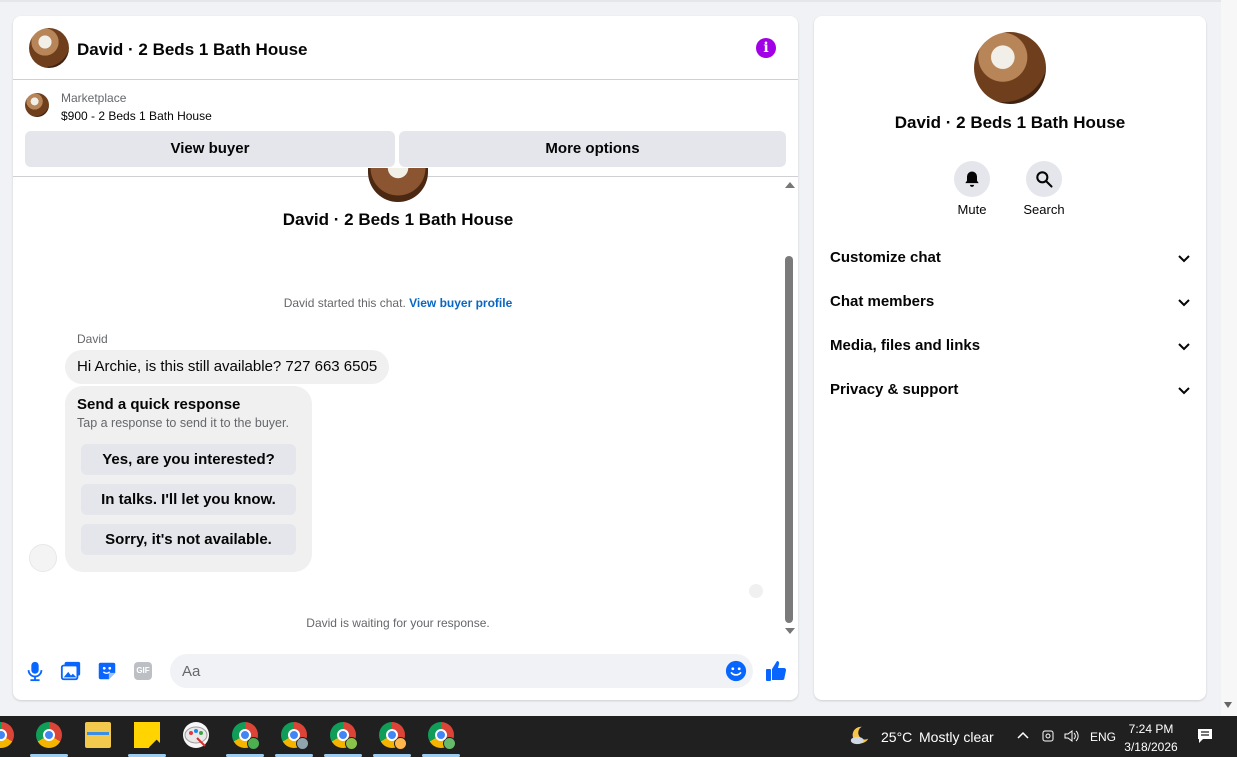 This screenshot has height=757, width=1237. Describe the element at coordinates (882, 301) in the screenshot. I see `section-label: Chat members` at that location.